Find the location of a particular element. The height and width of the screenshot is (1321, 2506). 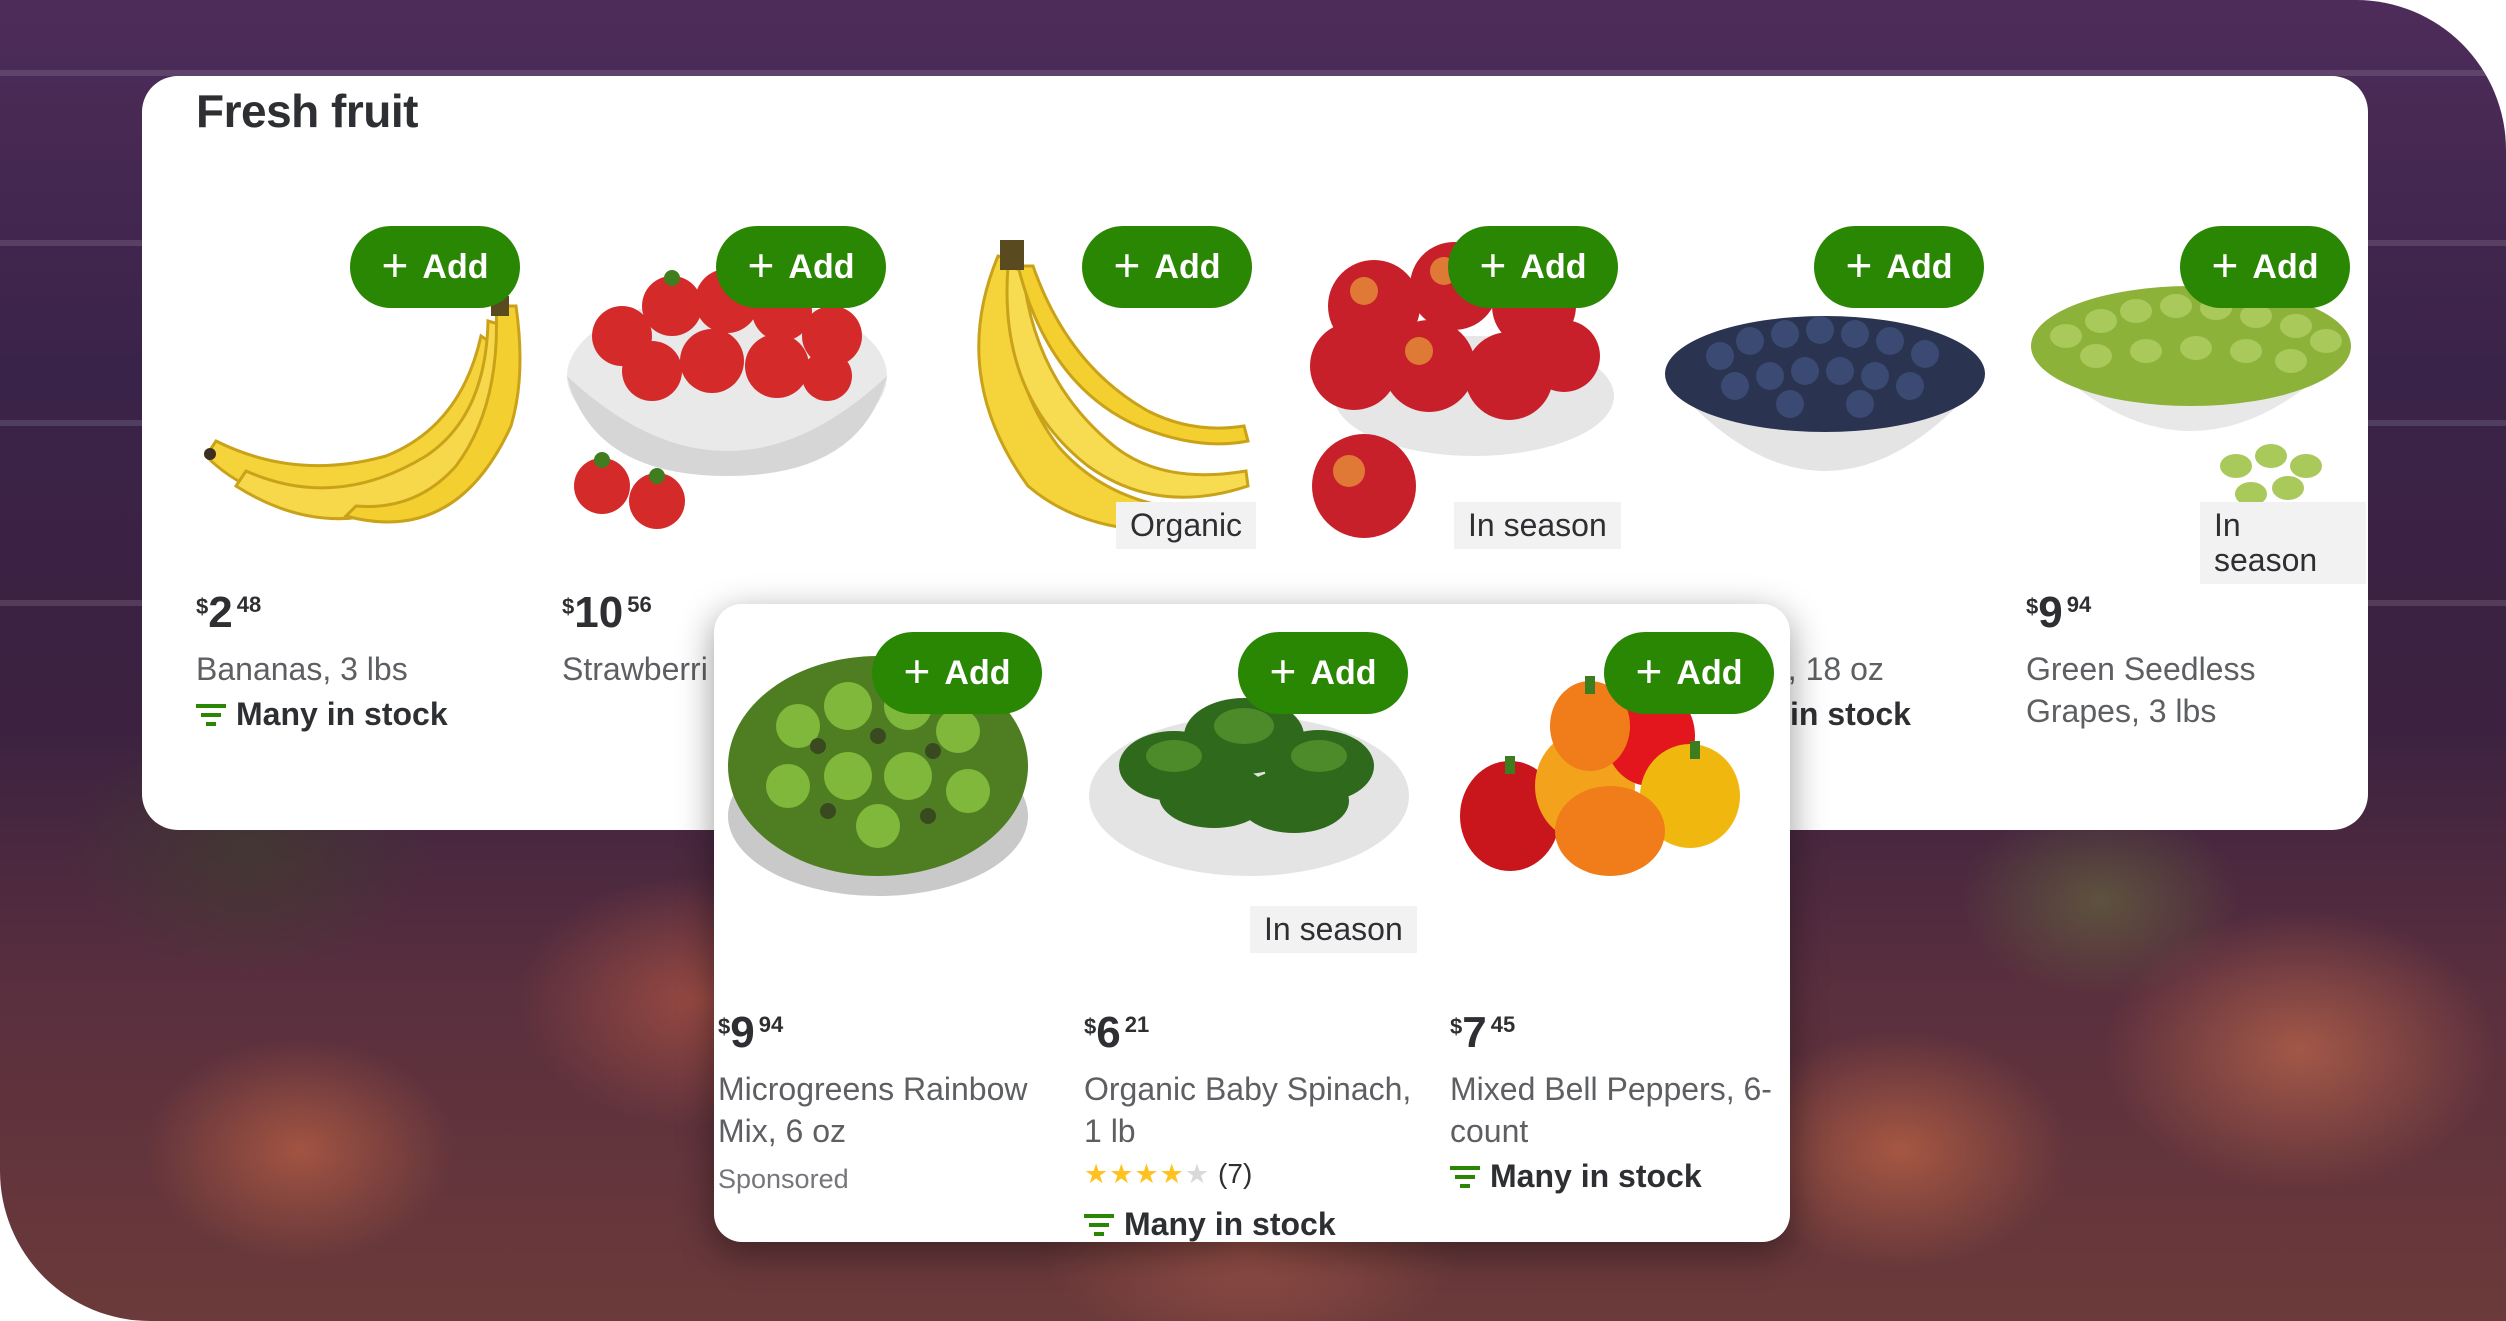

product-price: $7 45 is located at coordinates (1483, 1032).